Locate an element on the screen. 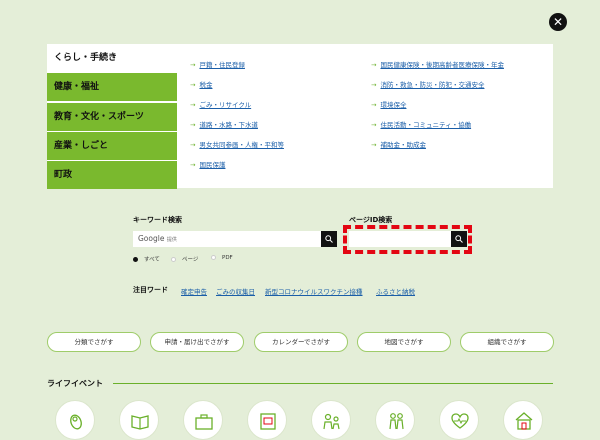  life-event-health is located at coordinates (459, 420).